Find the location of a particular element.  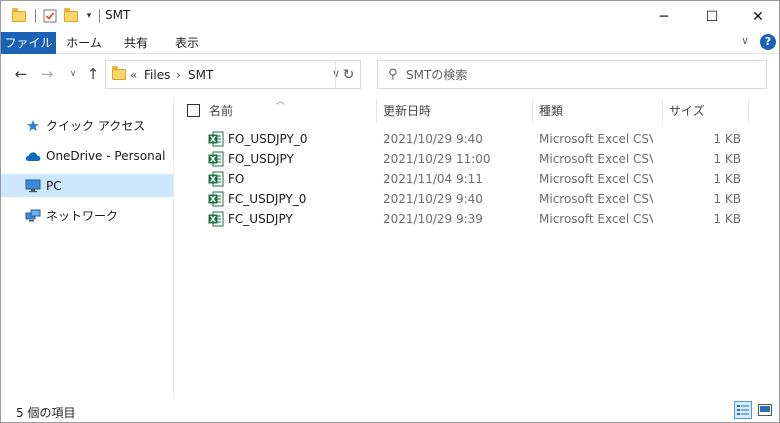

file-name: FC_USDJPY is located at coordinates (260, 219).